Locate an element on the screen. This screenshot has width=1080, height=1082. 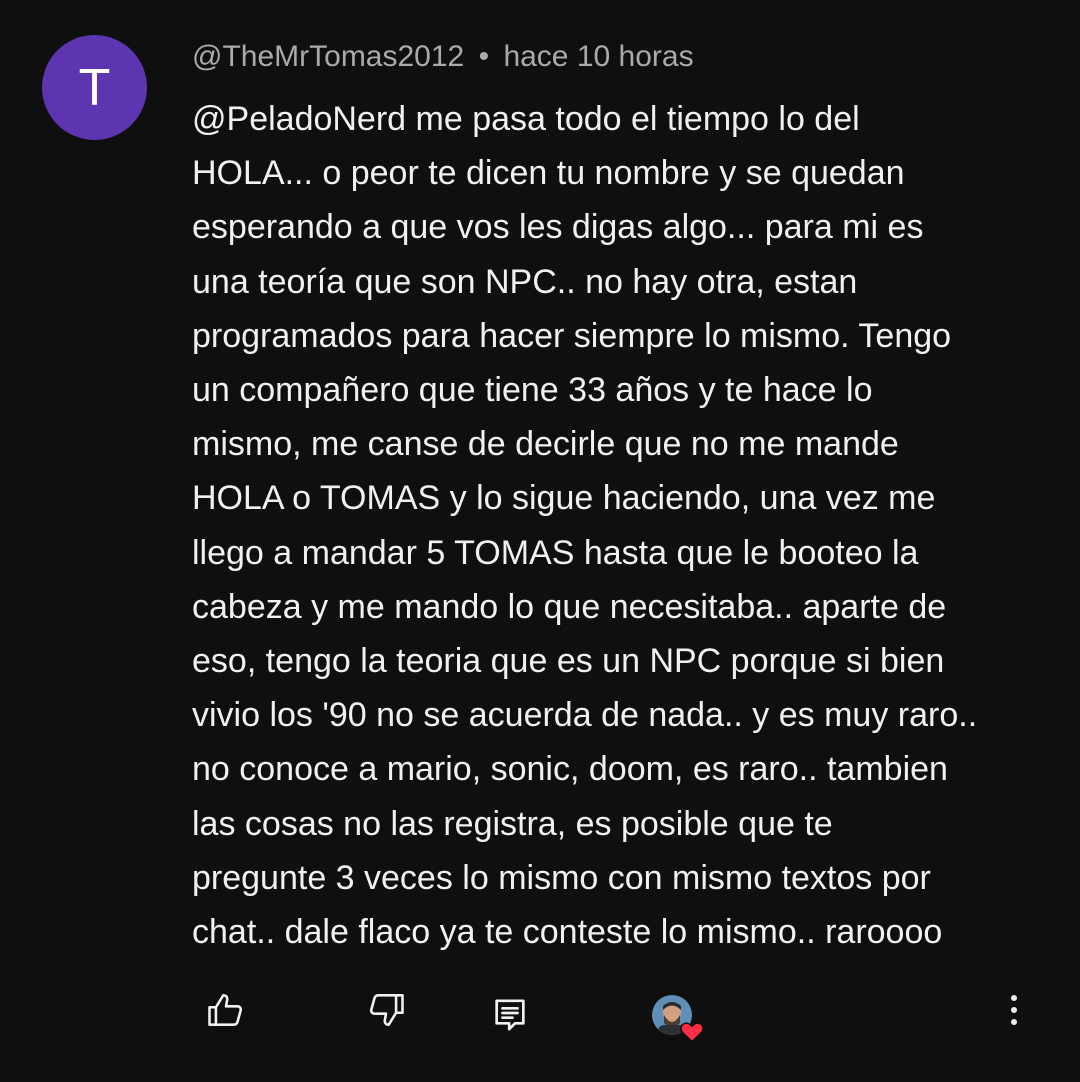
author-initial: T is located at coordinates (94, 87).